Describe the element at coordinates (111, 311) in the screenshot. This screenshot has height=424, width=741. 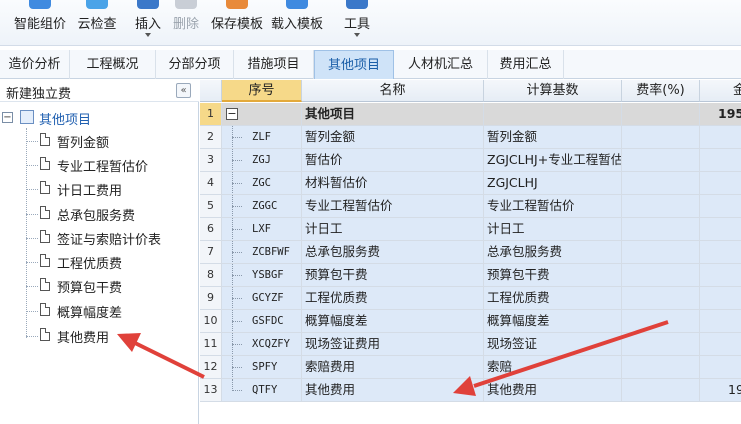
I see `tree-item-estimate-margin: 概算幅度差` at that location.